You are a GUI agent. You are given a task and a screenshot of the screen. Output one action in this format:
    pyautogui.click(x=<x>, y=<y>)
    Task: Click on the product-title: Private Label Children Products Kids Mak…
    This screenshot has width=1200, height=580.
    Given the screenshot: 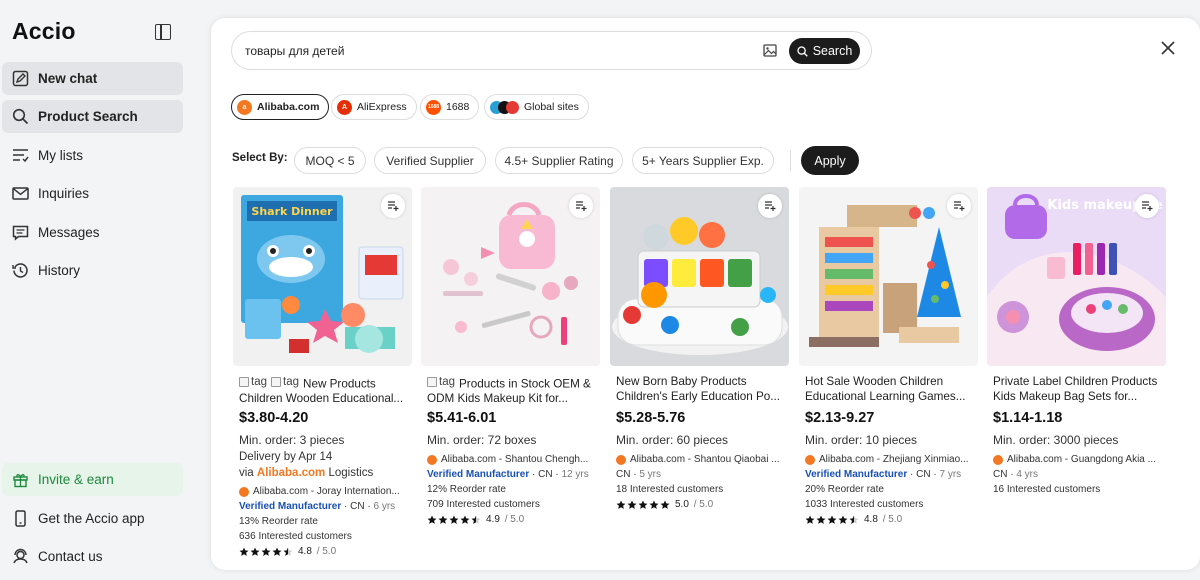 What is the action you would take?
    pyautogui.click(x=1076, y=389)
    